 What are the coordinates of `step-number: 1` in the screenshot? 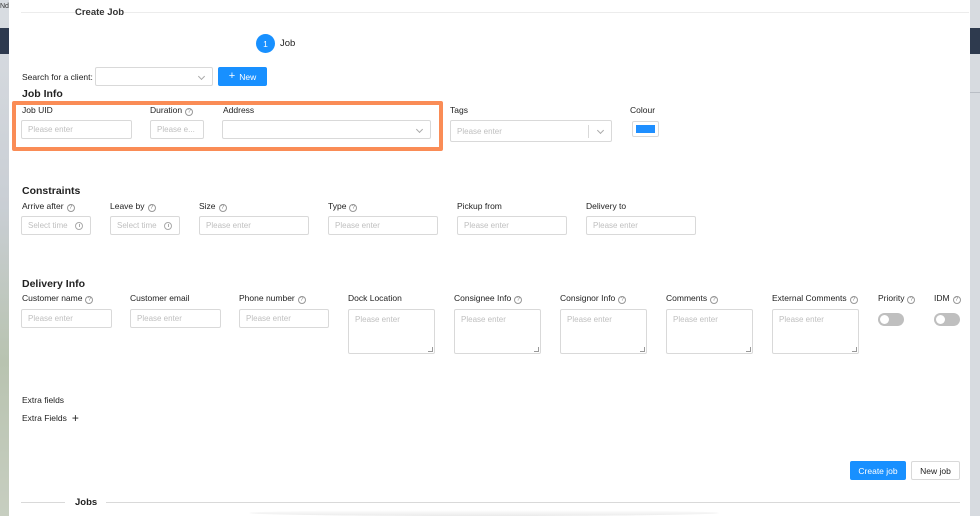 It's located at (265, 43).